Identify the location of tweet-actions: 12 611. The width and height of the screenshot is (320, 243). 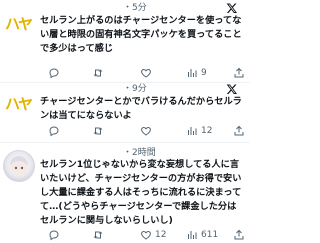
(144, 235).